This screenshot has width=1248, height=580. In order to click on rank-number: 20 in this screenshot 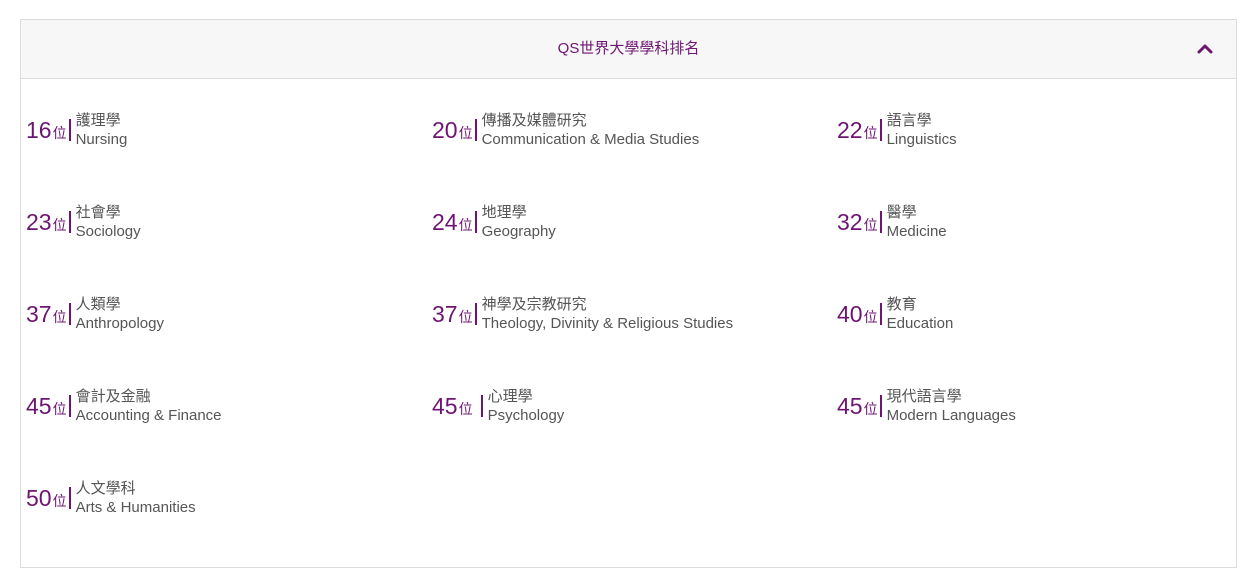, I will do `click(445, 129)`.